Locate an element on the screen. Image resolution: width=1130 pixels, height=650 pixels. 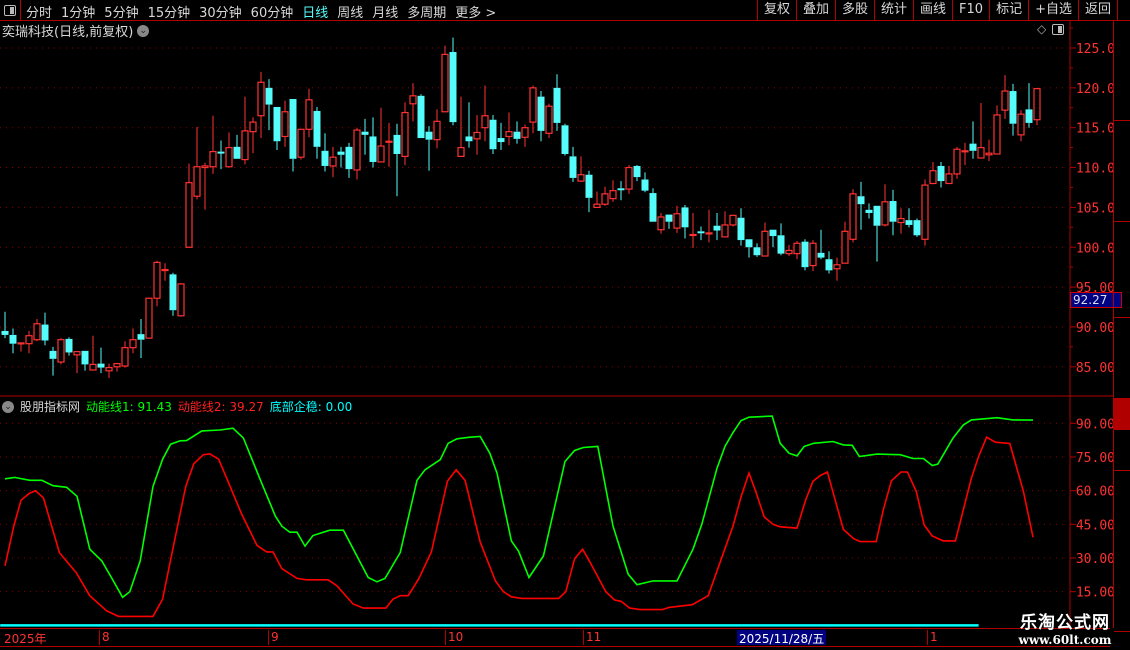
indicator-name: 股朋指标网 is located at coordinates (50, 407).